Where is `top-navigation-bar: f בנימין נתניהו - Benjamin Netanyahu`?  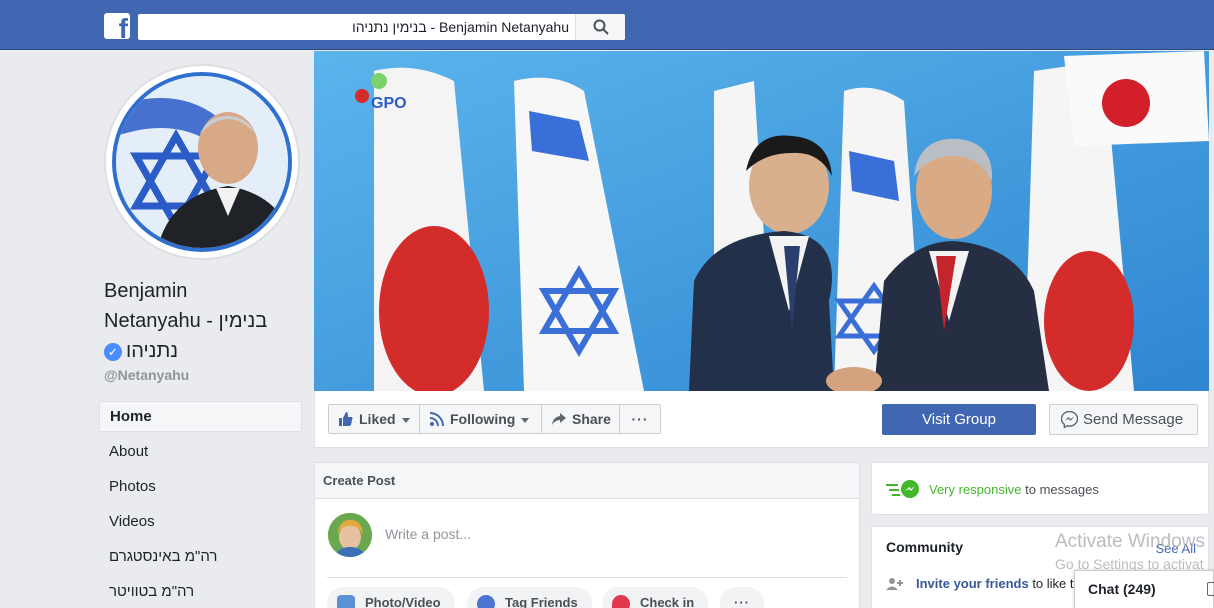 top-navigation-bar: f בנימין נתניהו - Benjamin Netanyahu is located at coordinates (607, 25).